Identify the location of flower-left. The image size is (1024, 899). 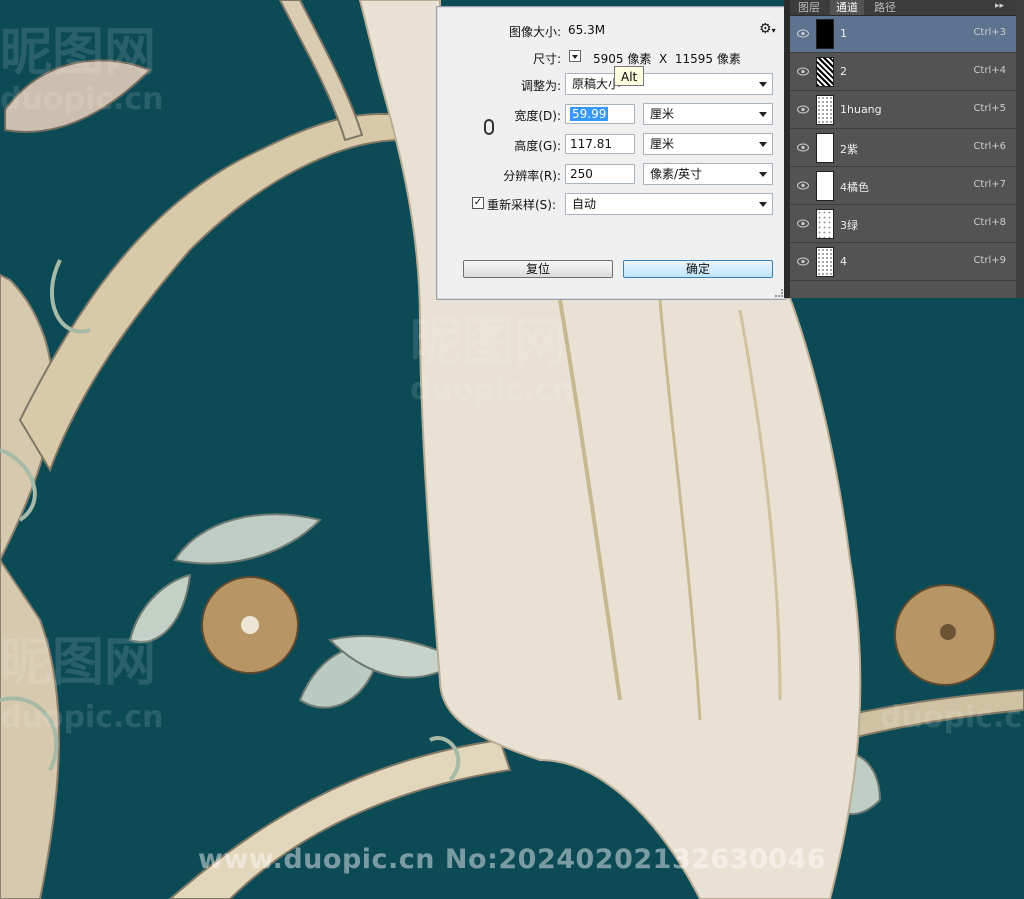
(250, 625).